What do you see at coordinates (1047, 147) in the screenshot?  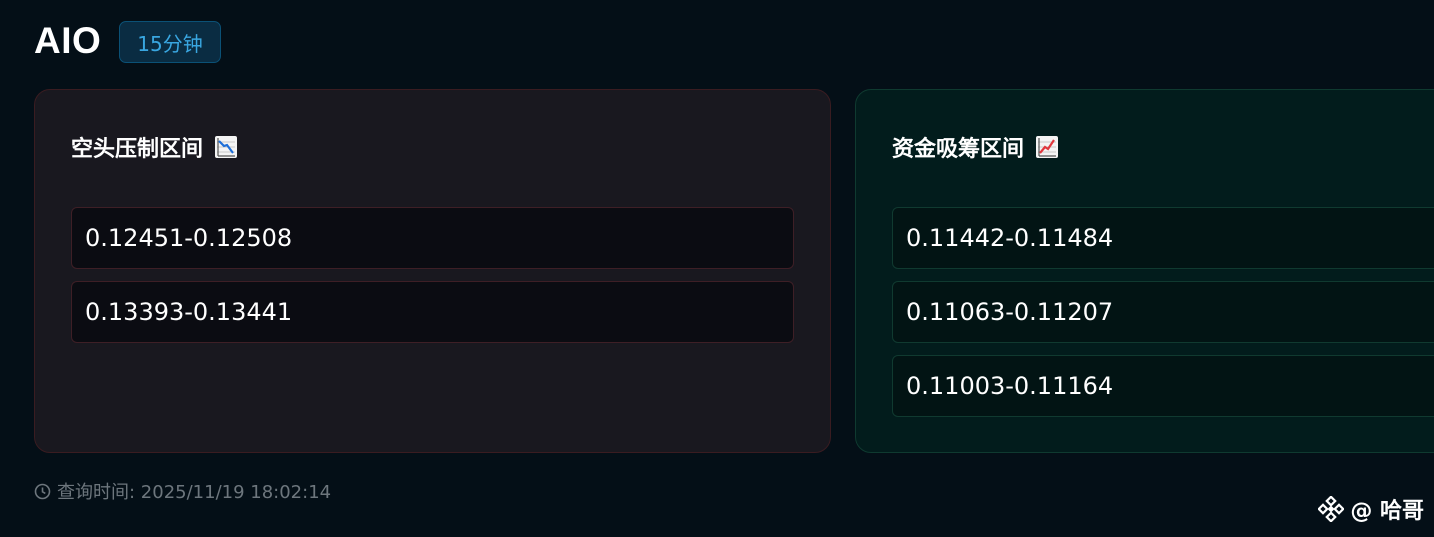 I see `chart-increasing-icon` at bounding box center [1047, 147].